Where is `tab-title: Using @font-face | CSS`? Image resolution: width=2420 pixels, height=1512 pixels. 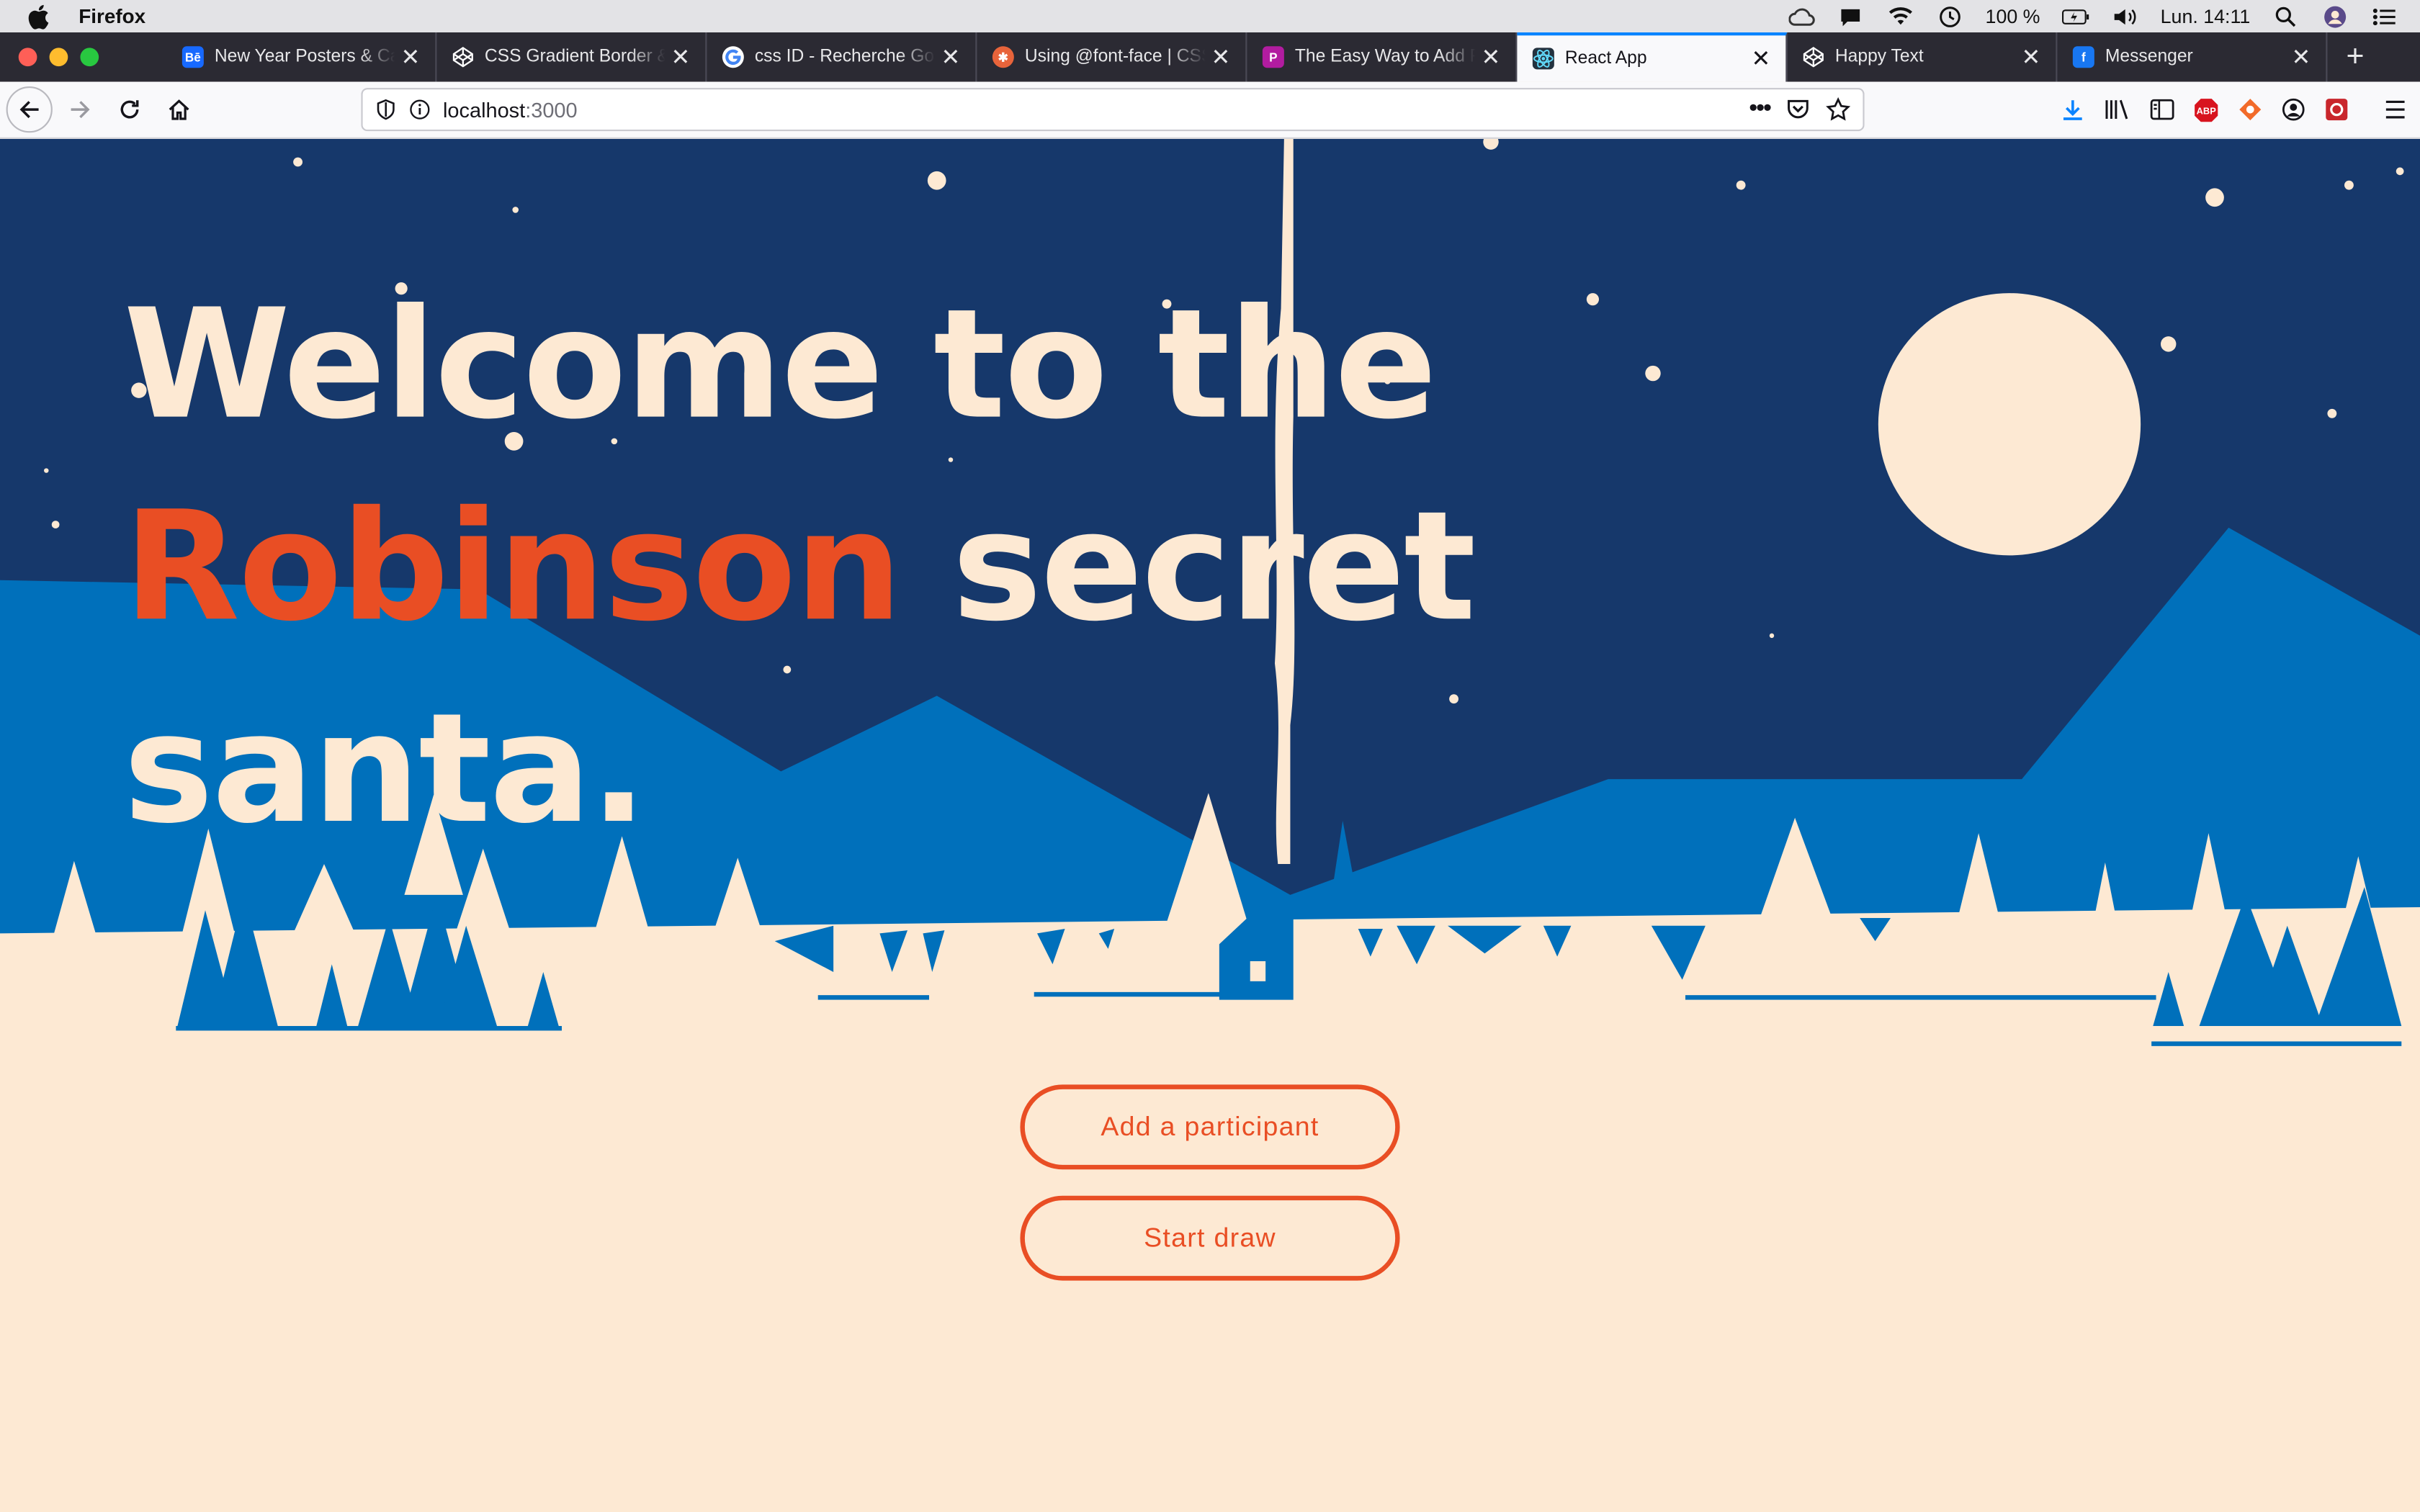
tab-title: Using @font-face | CSS is located at coordinates (1115, 57).